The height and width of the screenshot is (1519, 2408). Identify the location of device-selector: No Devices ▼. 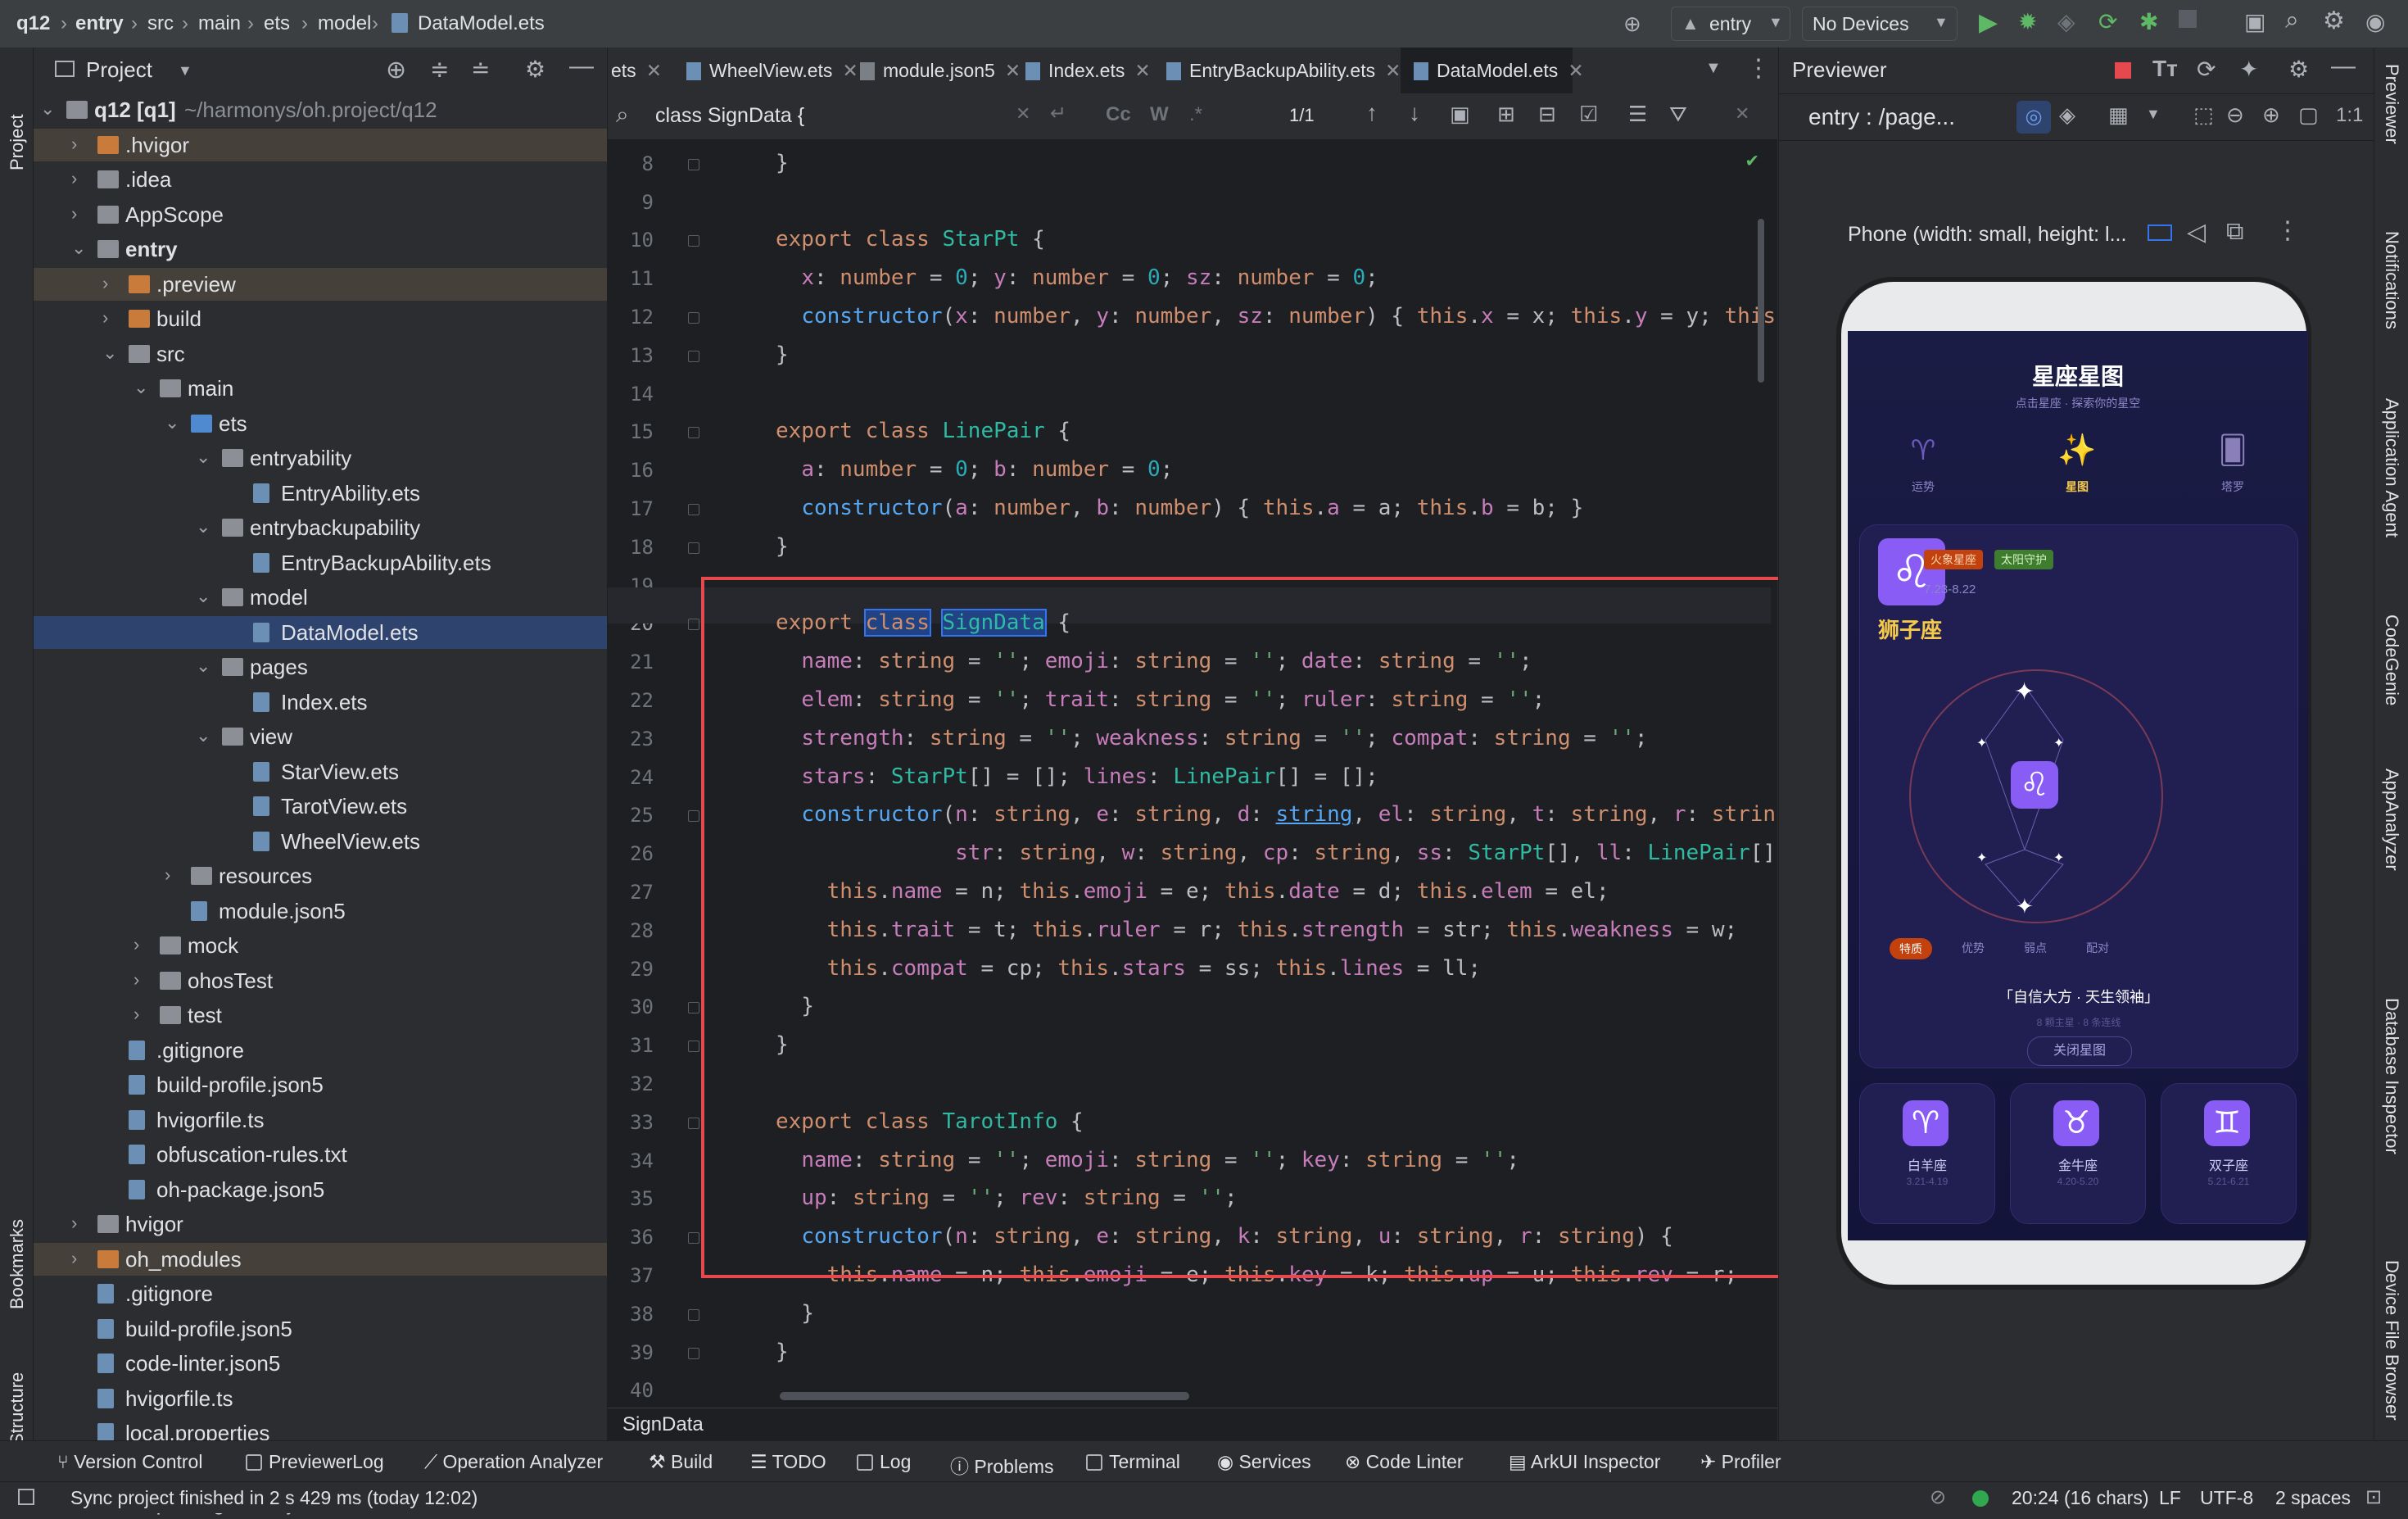
(1880, 24).